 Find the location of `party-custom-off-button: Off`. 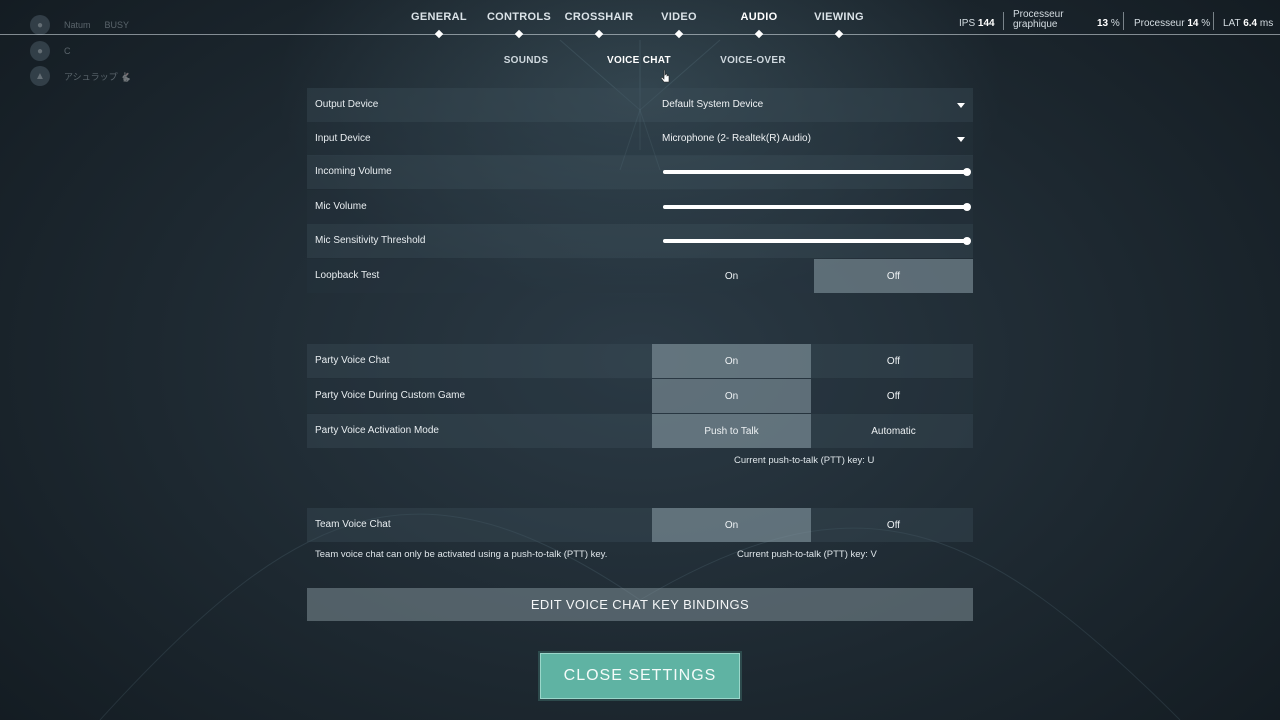

party-custom-off-button: Off is located at coordinates (893, 396).